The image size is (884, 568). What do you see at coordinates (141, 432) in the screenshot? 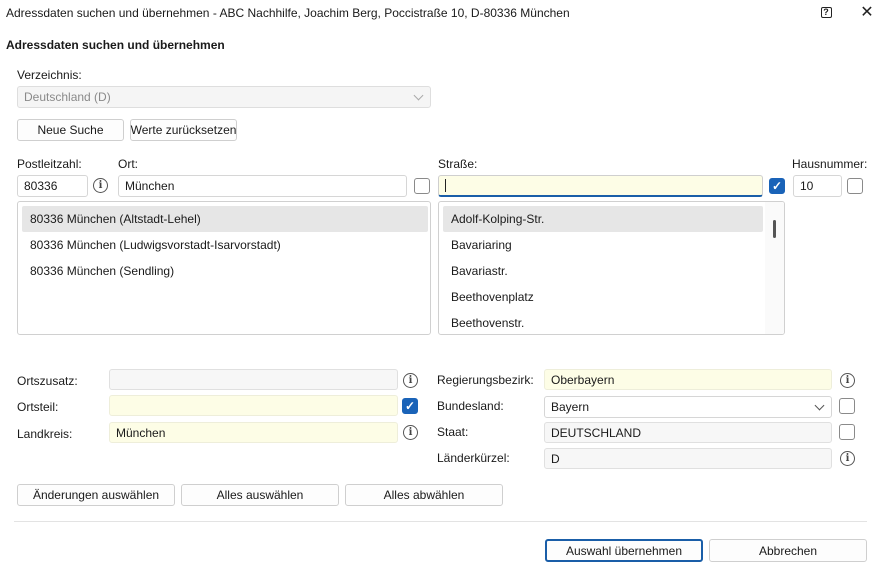
I see `landkreis-value: München` at bounding box center [141, 432].